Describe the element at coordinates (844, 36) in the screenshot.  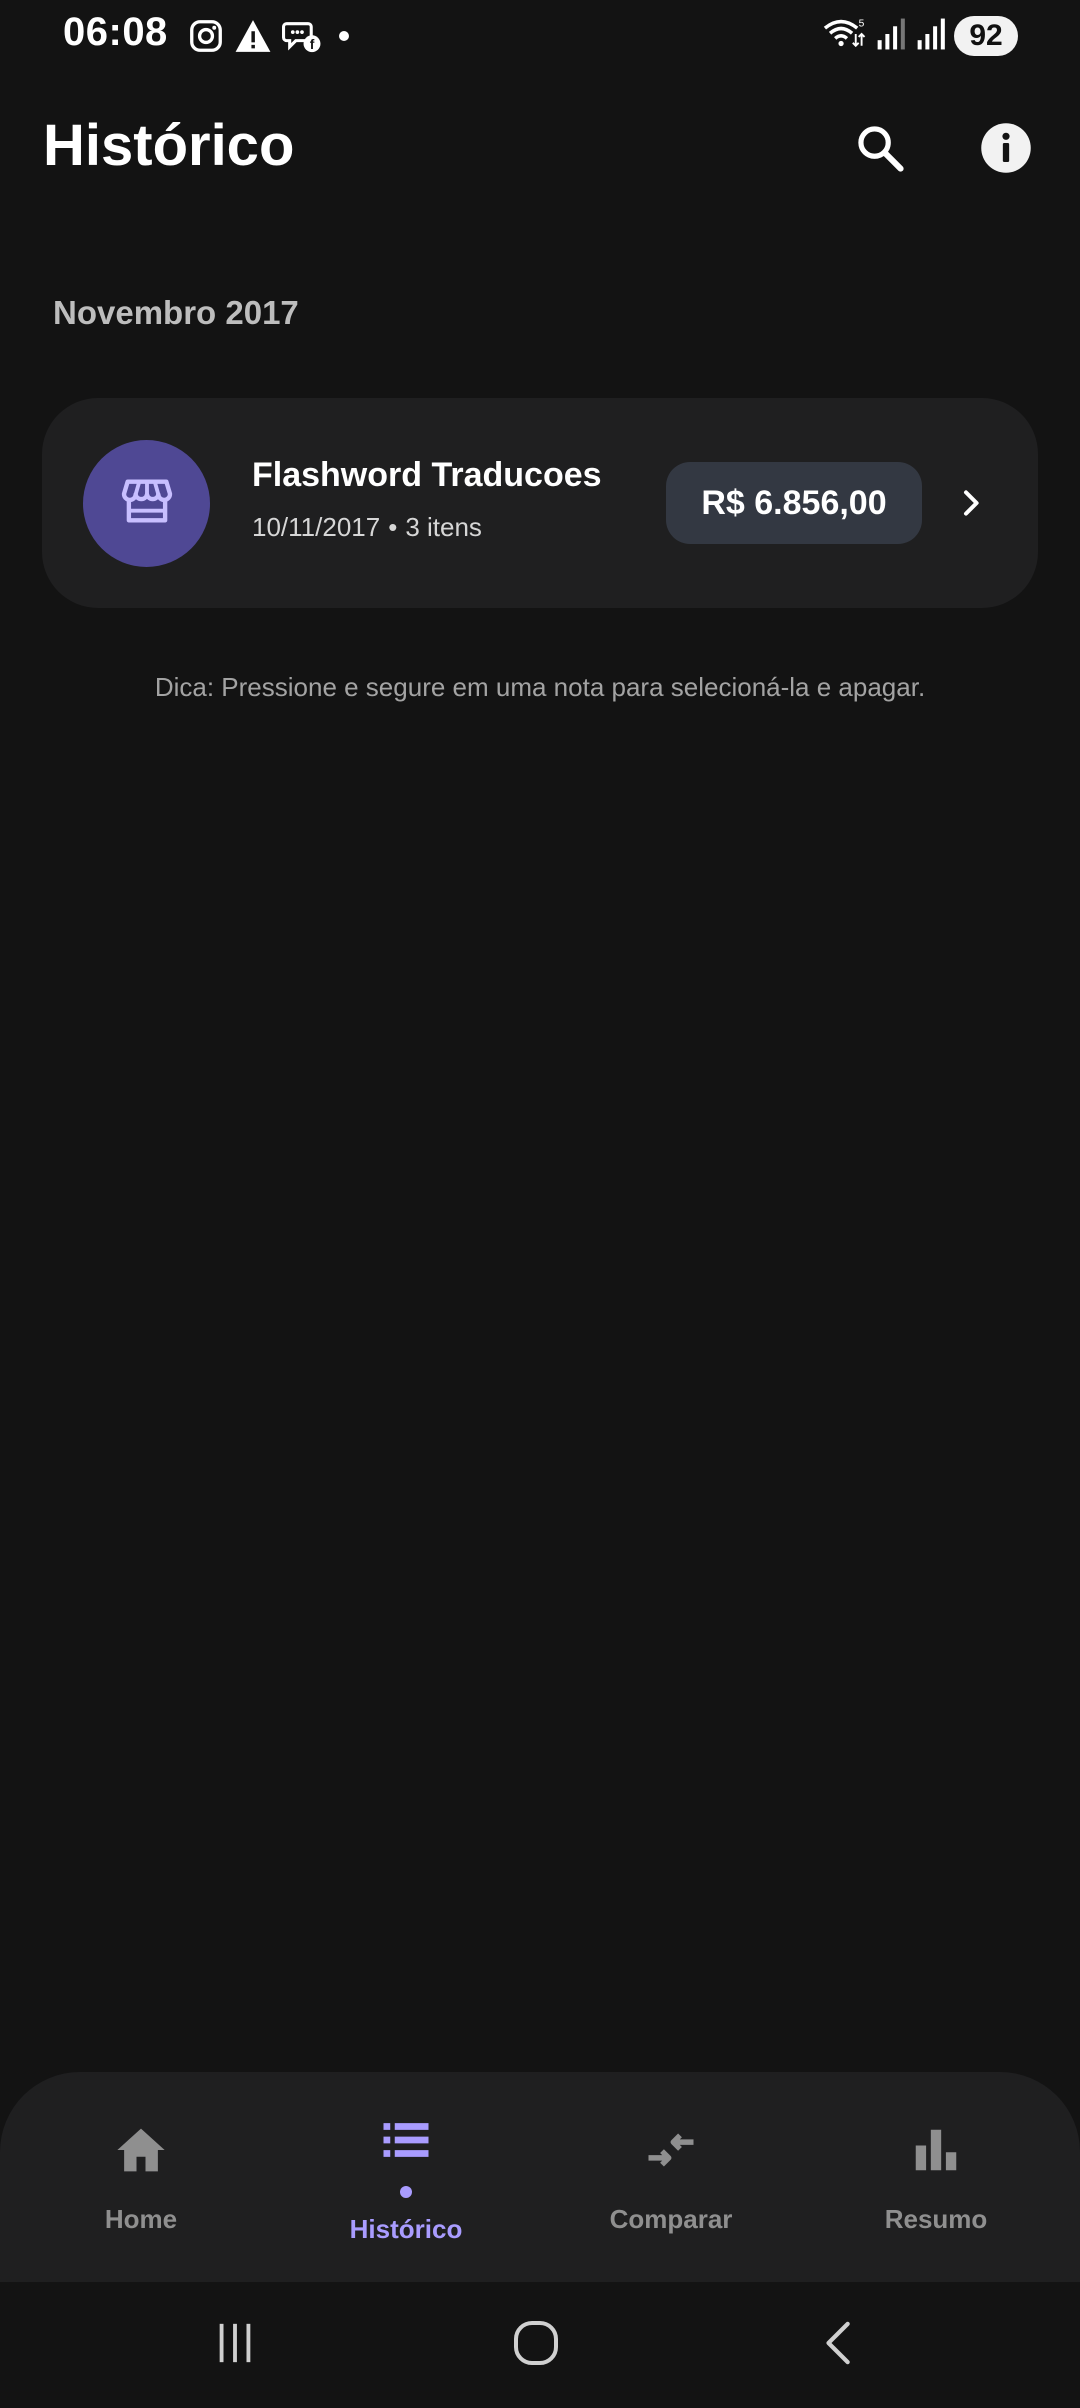
I see `wifi-icon: 5` at that location.